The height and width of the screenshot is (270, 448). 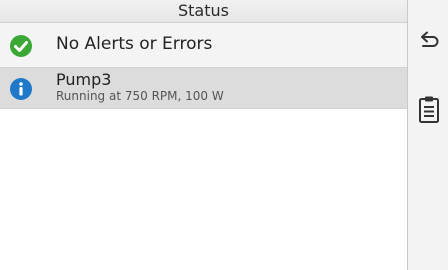 I want to click on back-arrow-icon, so click(x=430, y=39).